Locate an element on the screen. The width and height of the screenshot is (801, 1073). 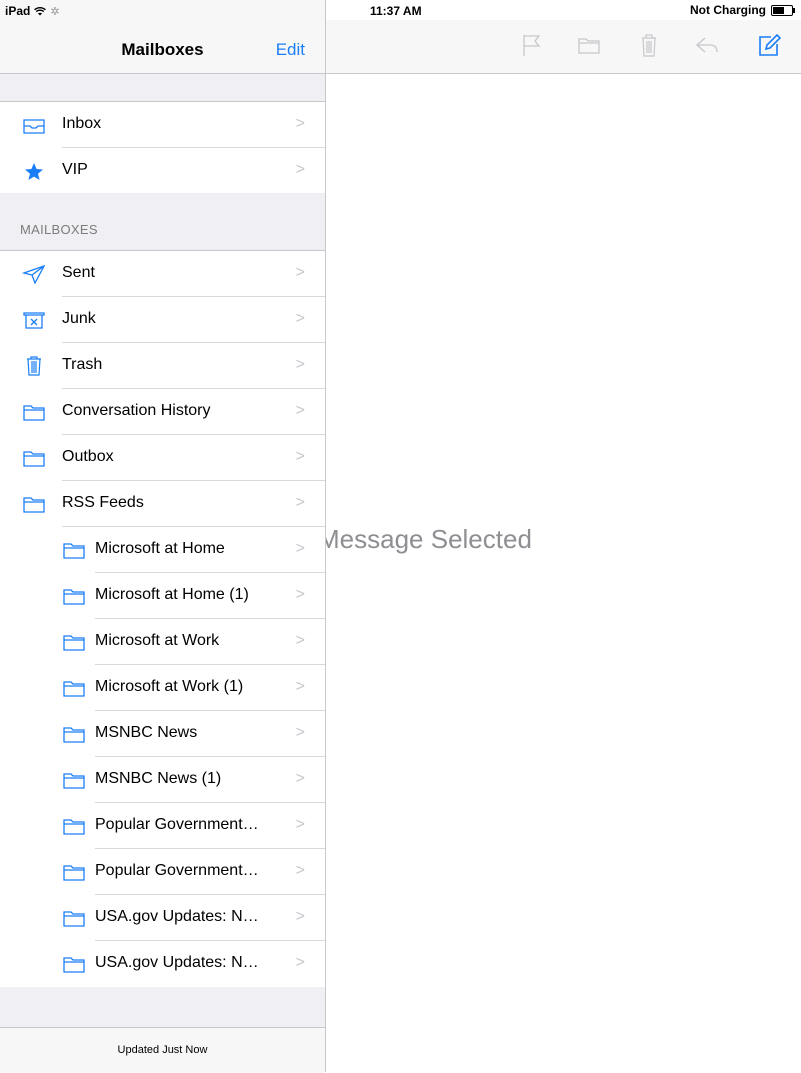
mailbox-row: Microsoft at Work > is located at coordinates (162, 642).